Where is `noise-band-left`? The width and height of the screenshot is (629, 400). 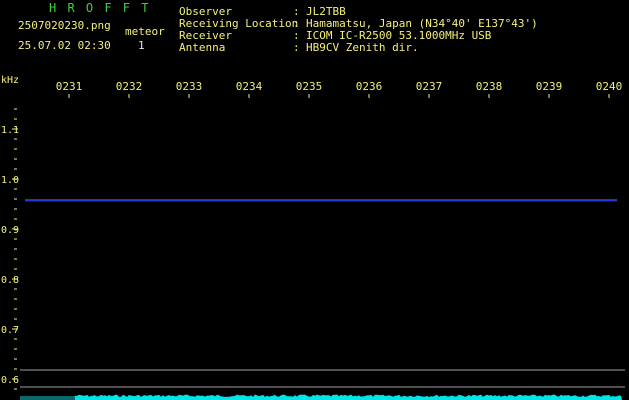
noise-band-left is located at coordinates (47, 398).